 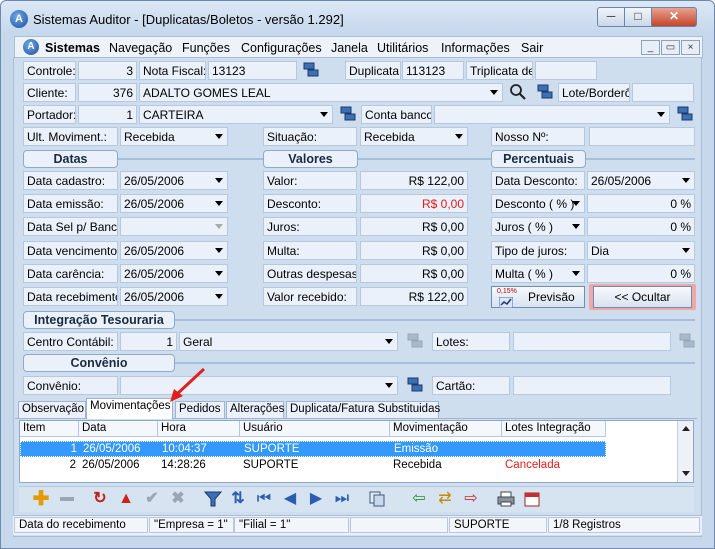 I want to click on lote-bordero-field, so click(x=663, y=92).